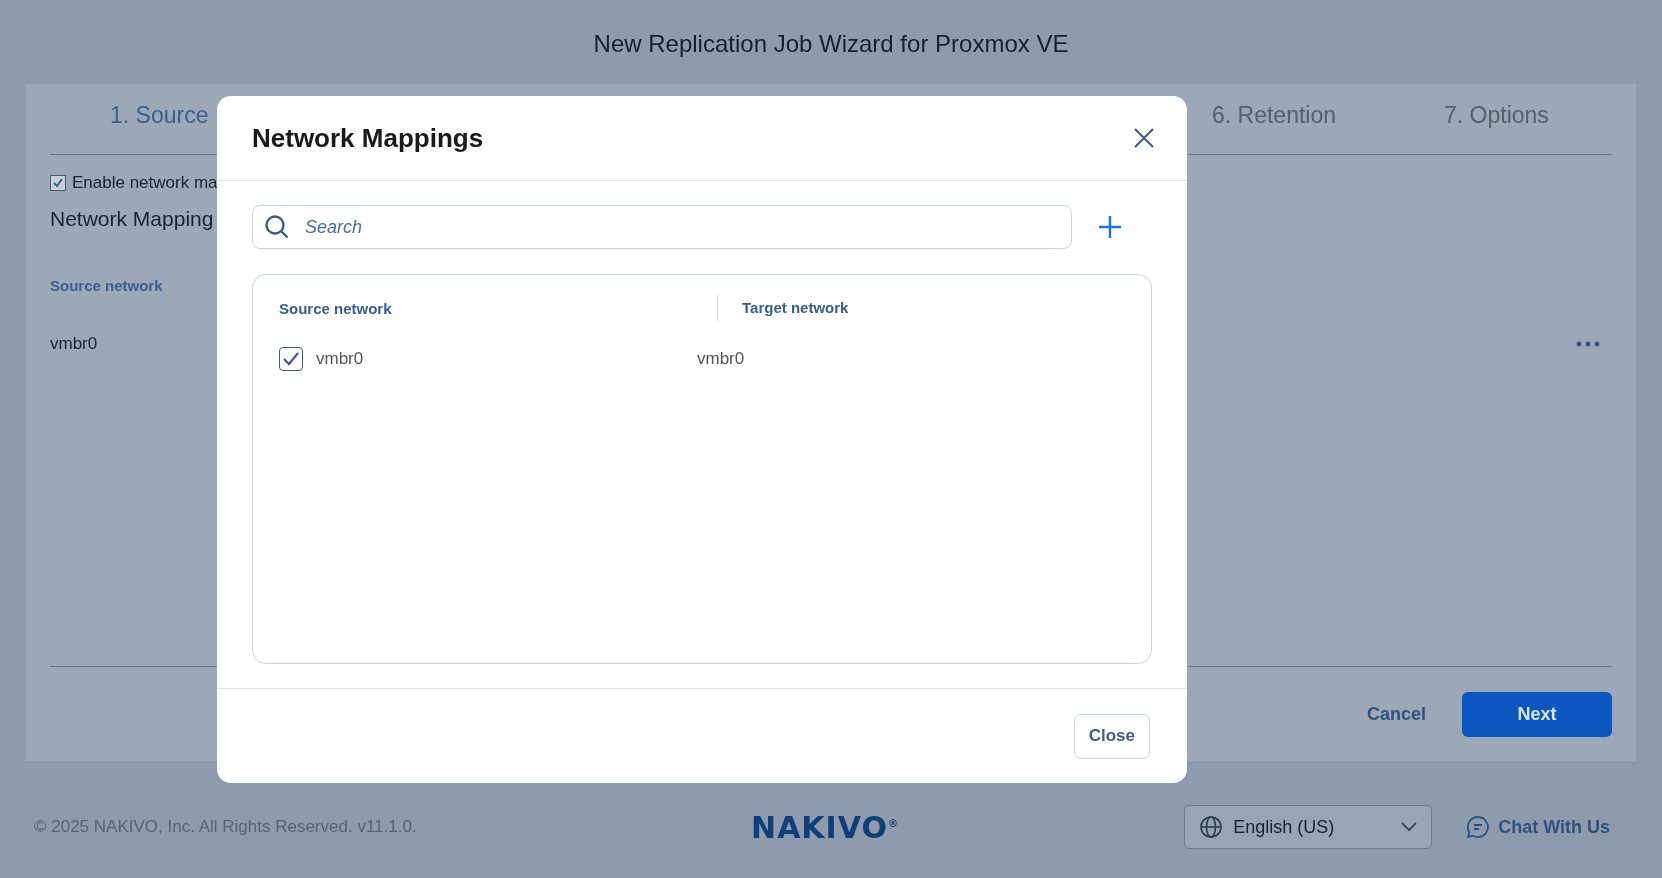 The height and width of the screenshot is (878, 1662). I want to click on wizard-step: 1. Source, so click(159, 115).